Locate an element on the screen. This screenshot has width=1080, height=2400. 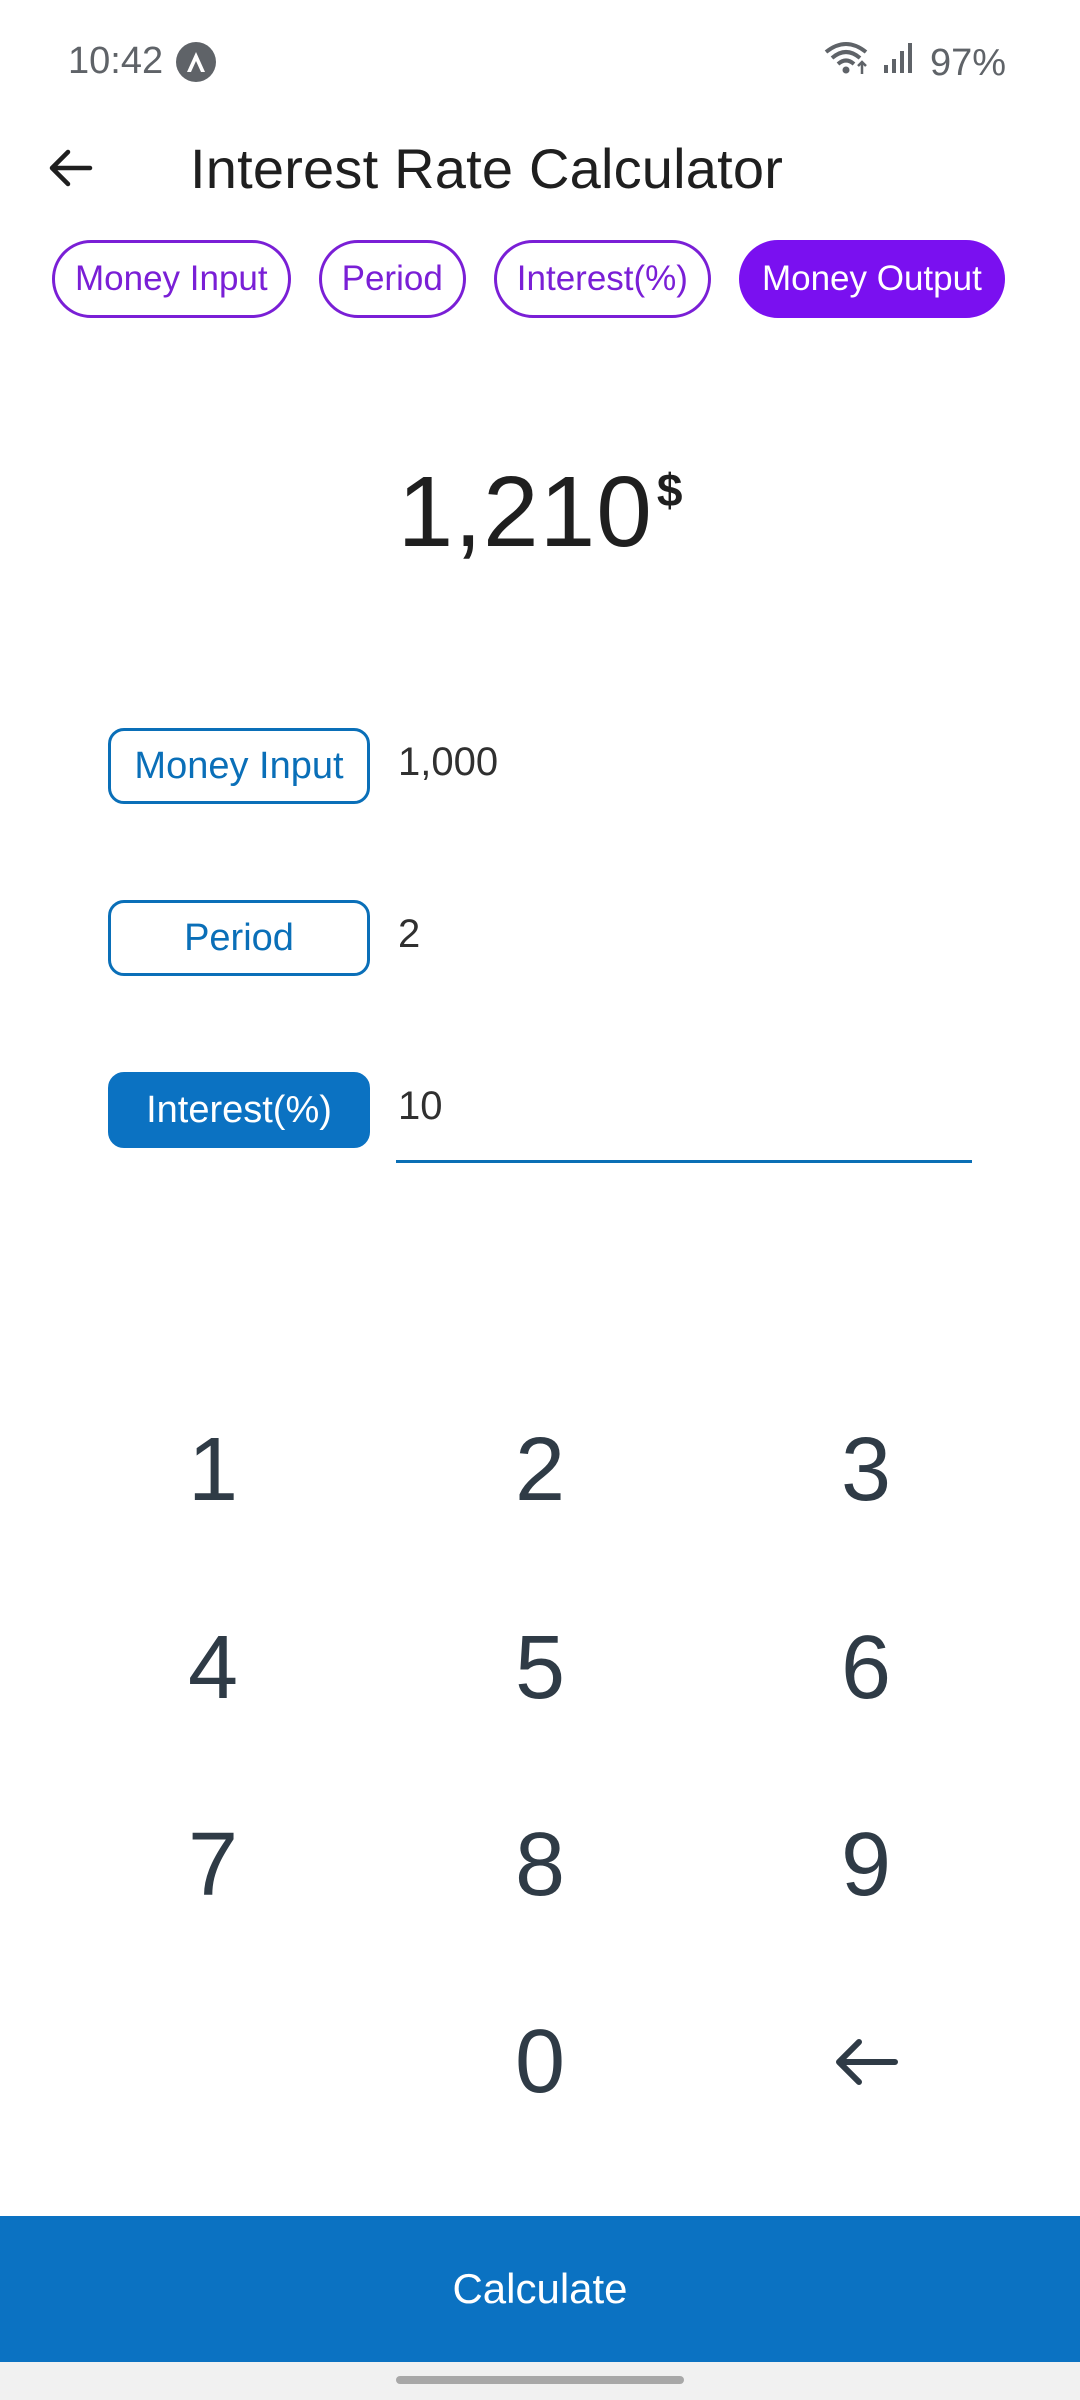
chip-period: Period is located at coordinates (392, 279).